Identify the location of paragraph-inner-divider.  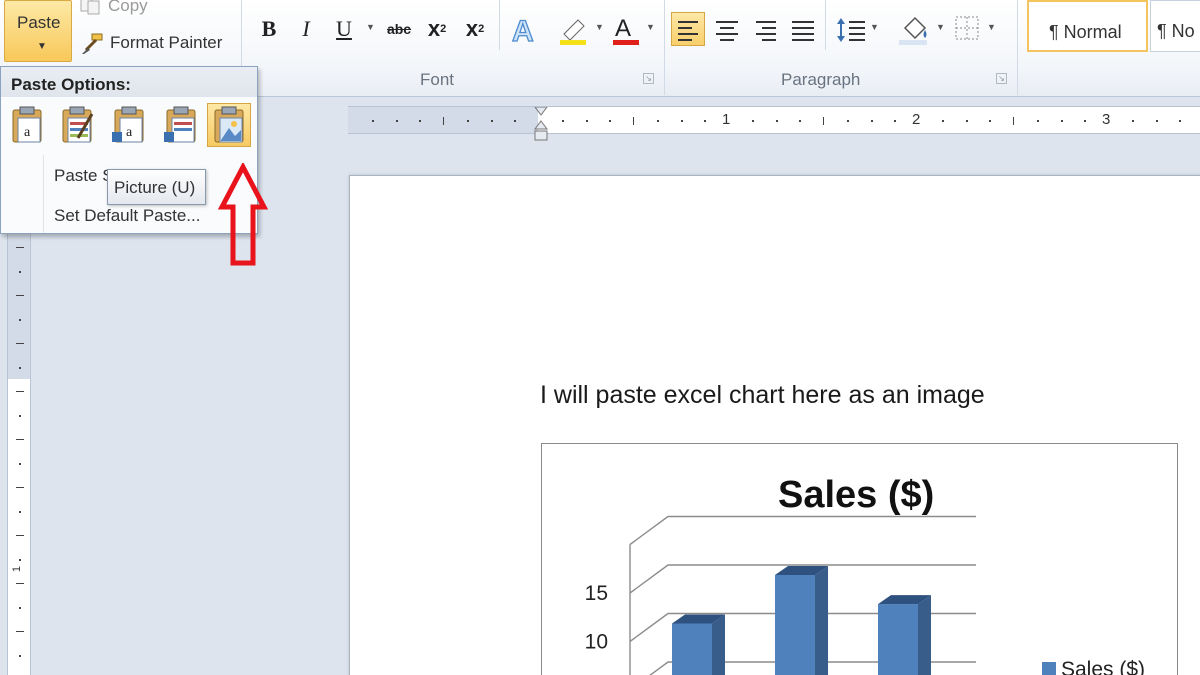
(825, 25).